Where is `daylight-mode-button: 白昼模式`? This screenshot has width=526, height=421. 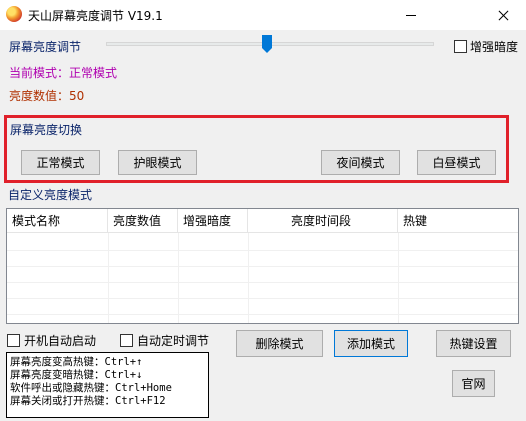
daylight-mode-button: 白昼模式 is located at coordinates (456, 162).